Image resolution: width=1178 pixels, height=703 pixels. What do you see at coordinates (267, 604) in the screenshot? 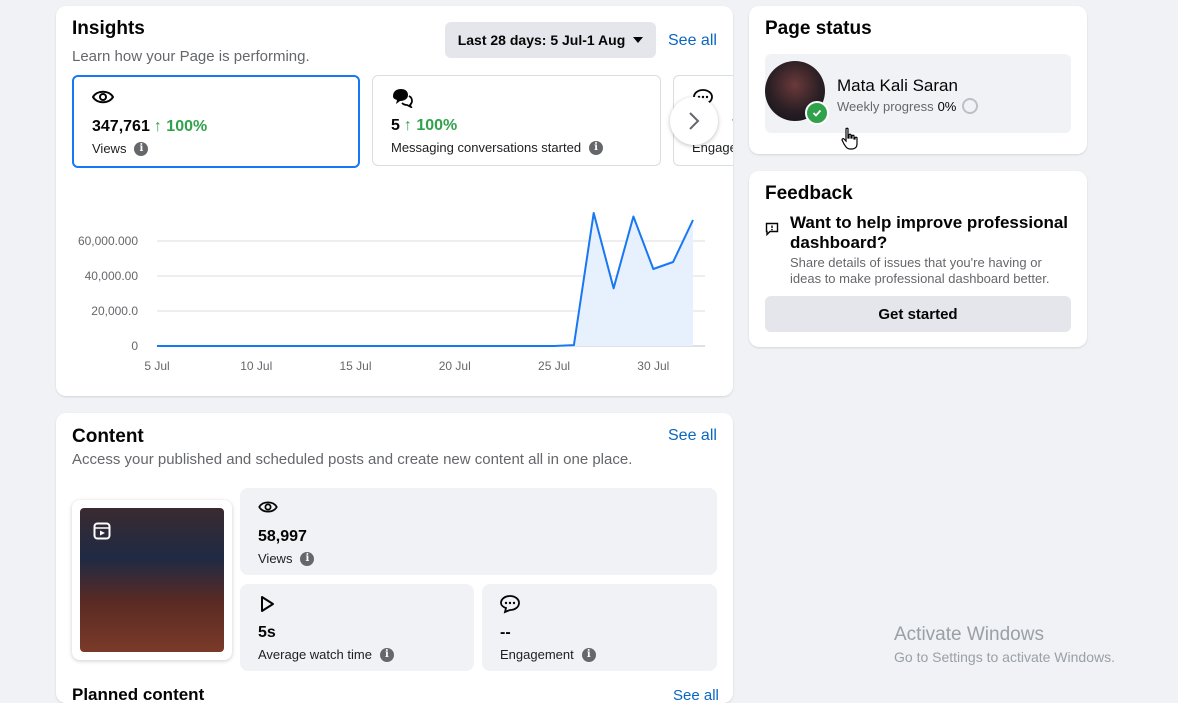
I see `play-icon` at bounding box center [267, 604].